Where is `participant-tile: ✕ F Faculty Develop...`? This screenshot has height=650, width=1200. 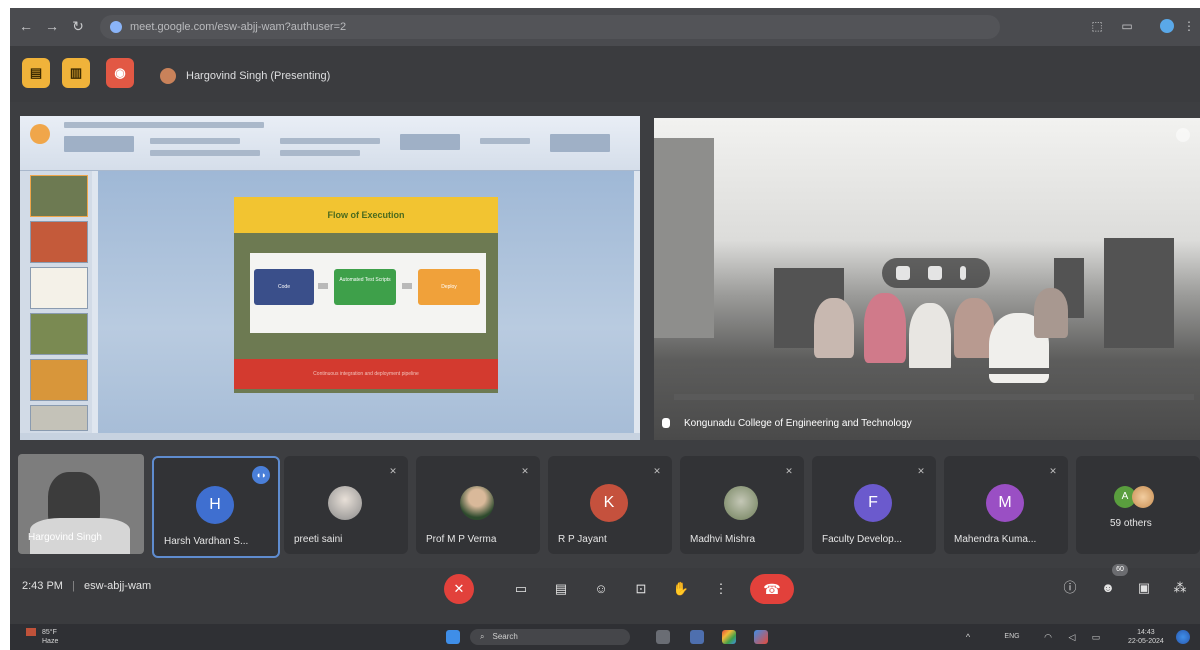 participant-tile: ✕ F Faculty Develop... is located at coordinates (874, 505).